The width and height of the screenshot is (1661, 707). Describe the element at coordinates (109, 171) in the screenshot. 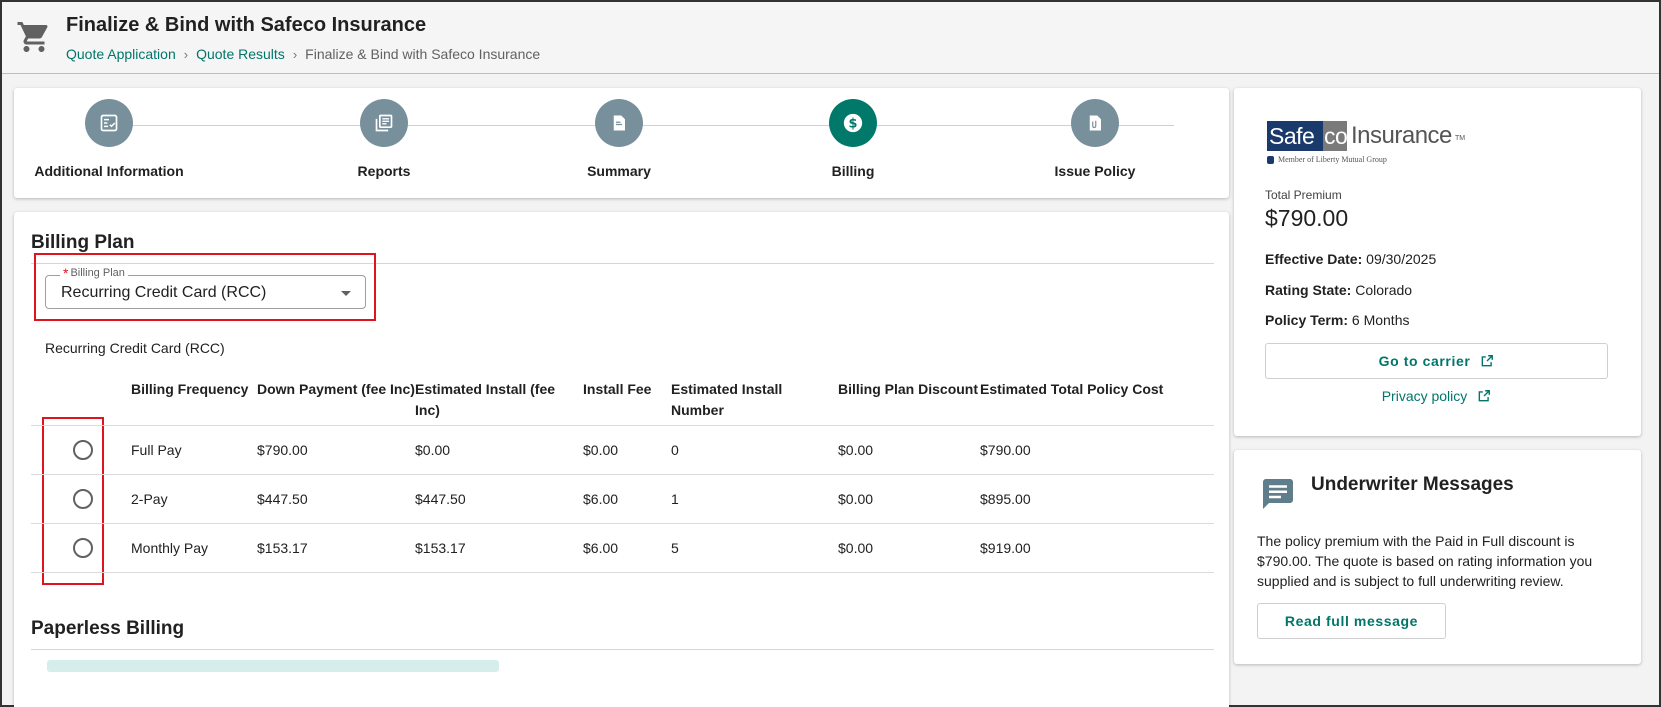

I see `step-label: Additional Information` at that location.